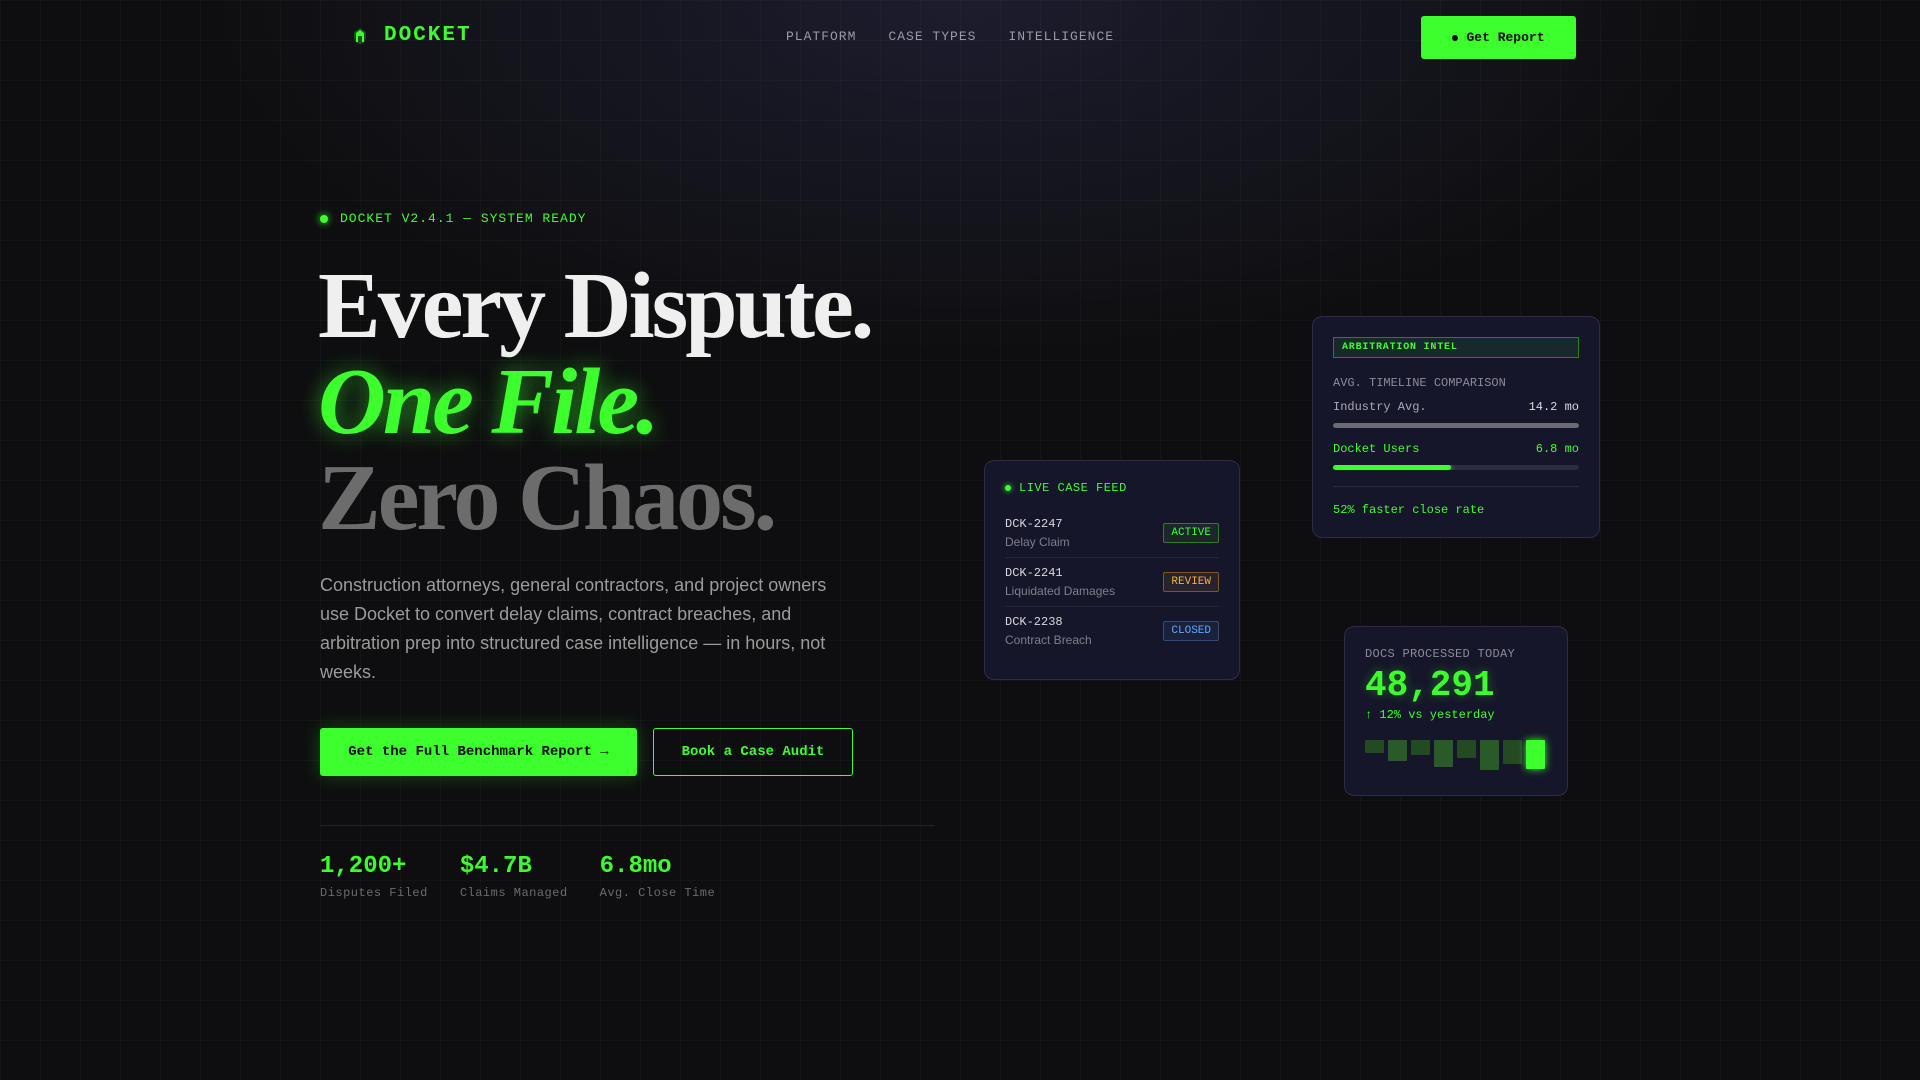 The image size is (1920, 1080). What do you see at coordinates (360, 35) in the screenshot?
I see `shield-icon` at bounding box center [360, 35].